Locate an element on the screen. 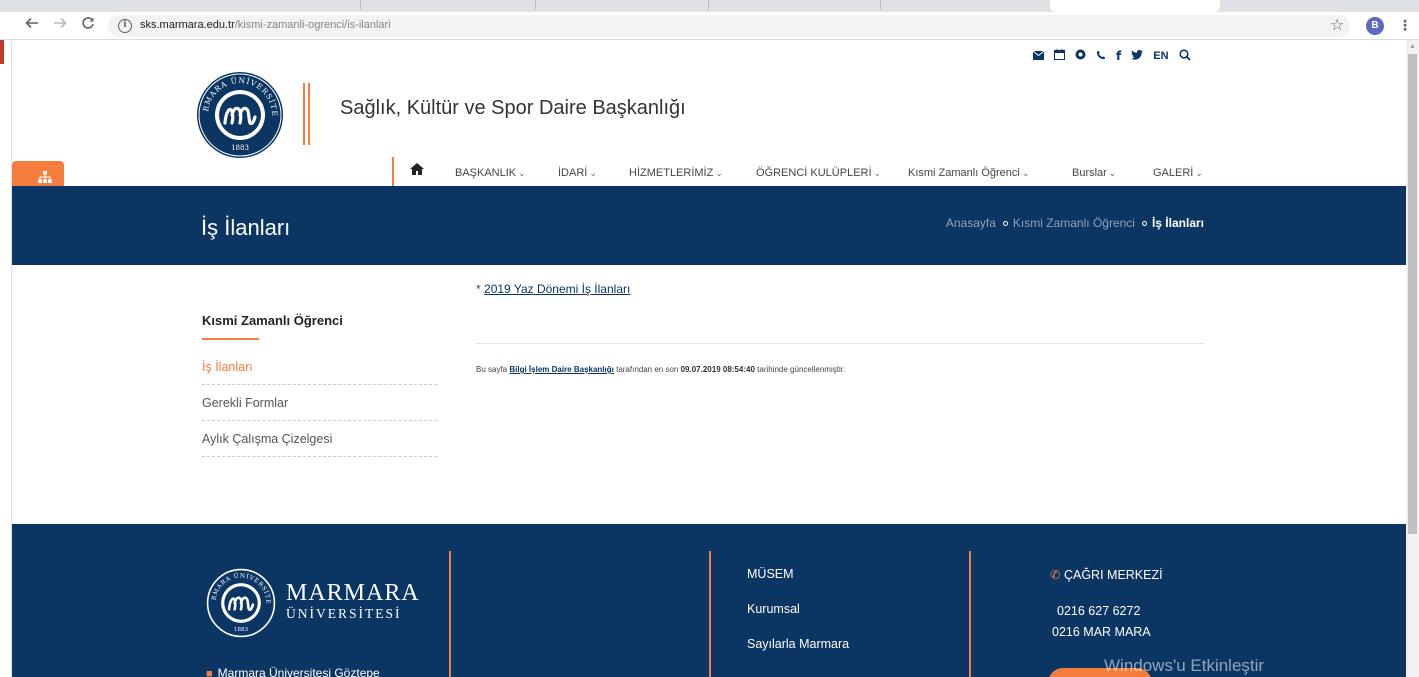 The image size is (1419, 677). nav-item-label: ÖĞRENCİ KULÜPLERİ is located at coordinates (814, 173).